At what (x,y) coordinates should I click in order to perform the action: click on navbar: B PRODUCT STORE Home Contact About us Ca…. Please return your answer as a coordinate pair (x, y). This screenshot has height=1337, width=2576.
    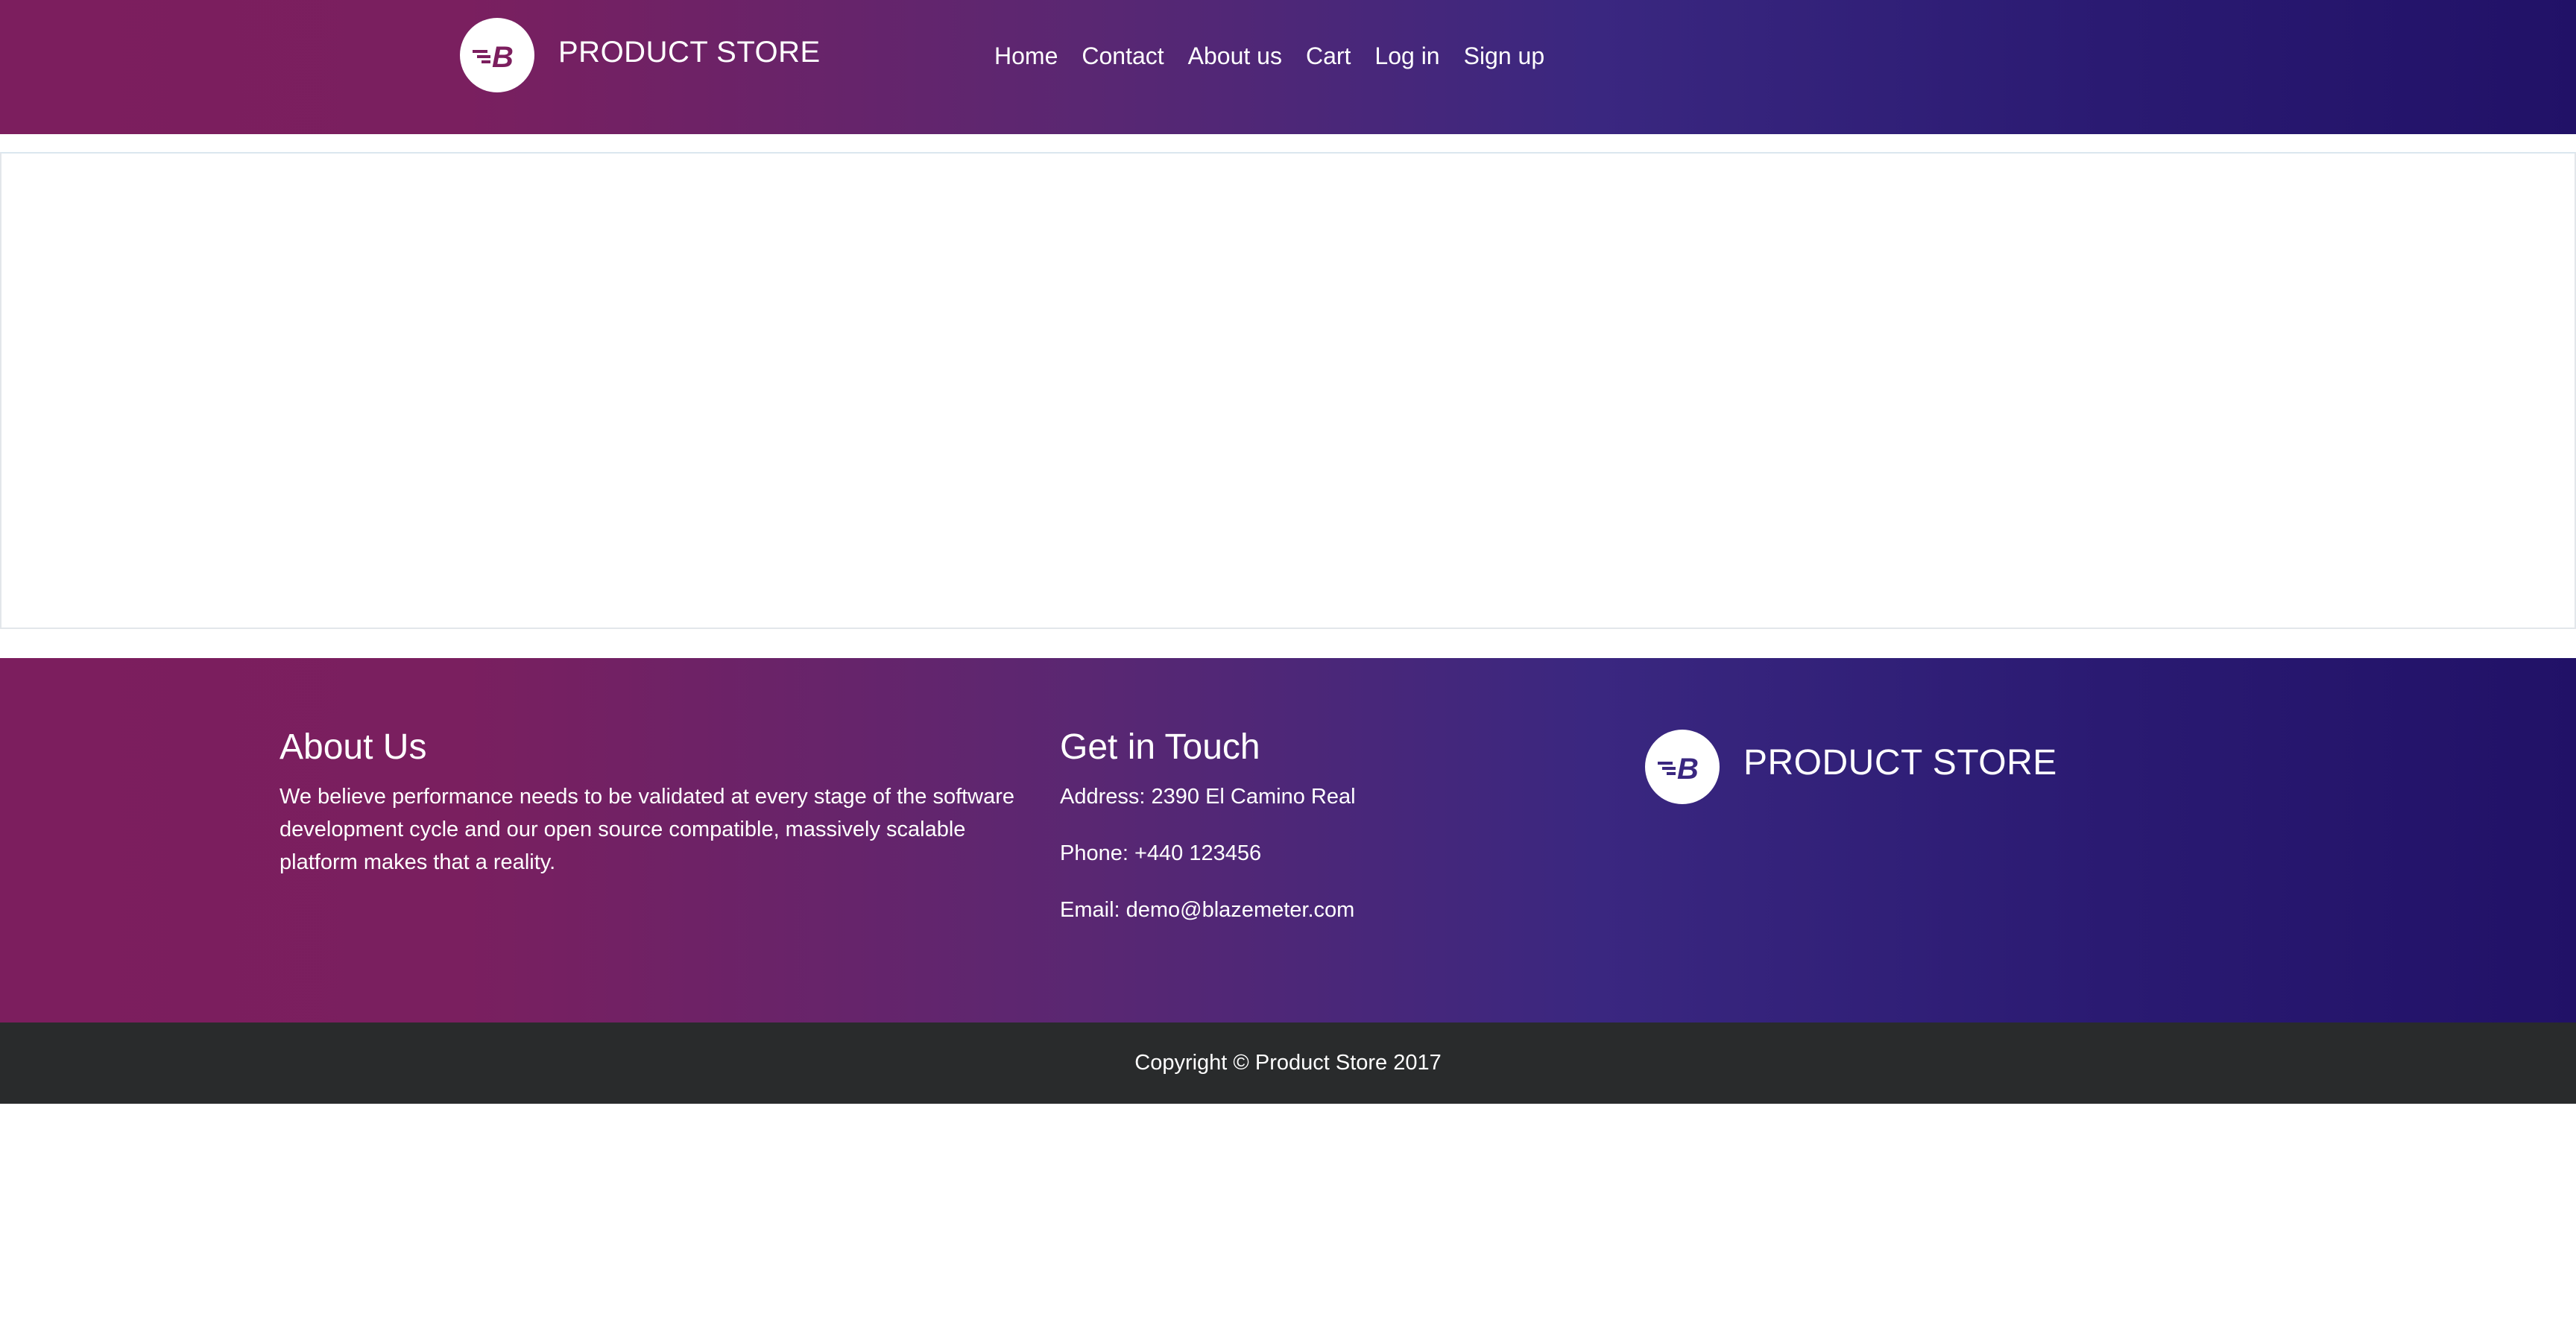
    Looking at the image, I should click on (1288, 67).